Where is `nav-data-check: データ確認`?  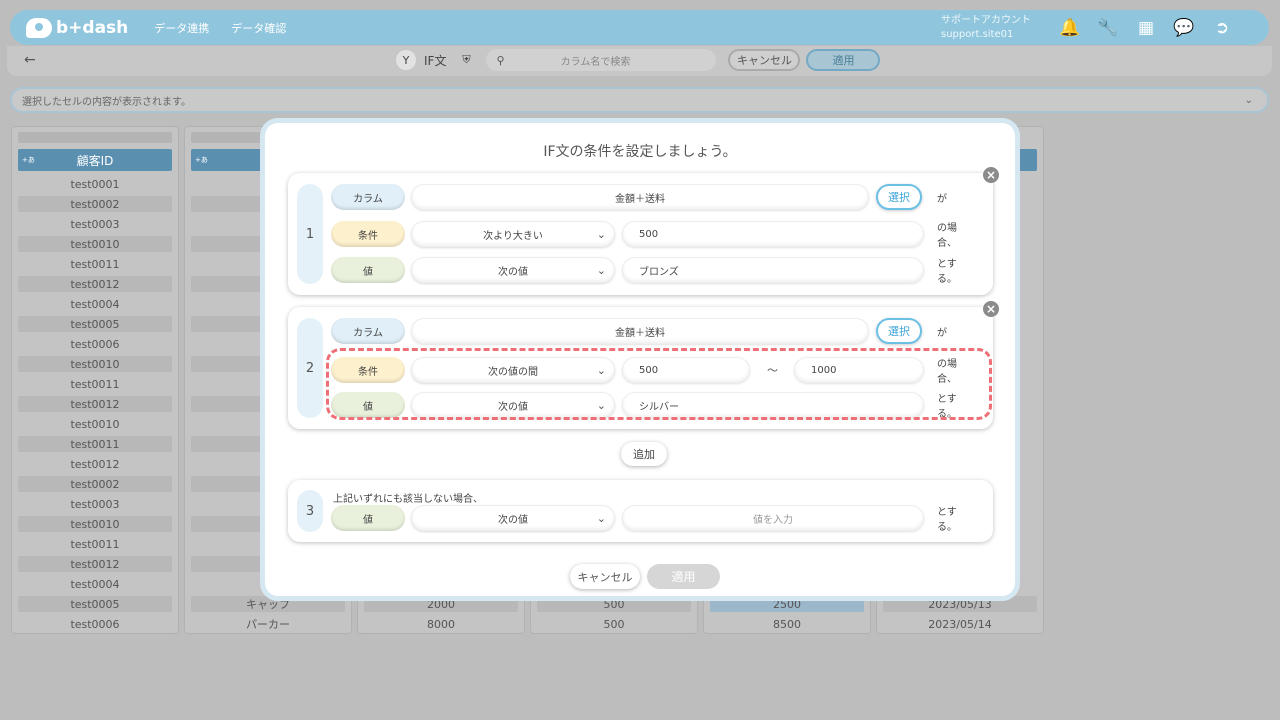
nav-data-check: データ確認 is located at coordinates (258, 28).